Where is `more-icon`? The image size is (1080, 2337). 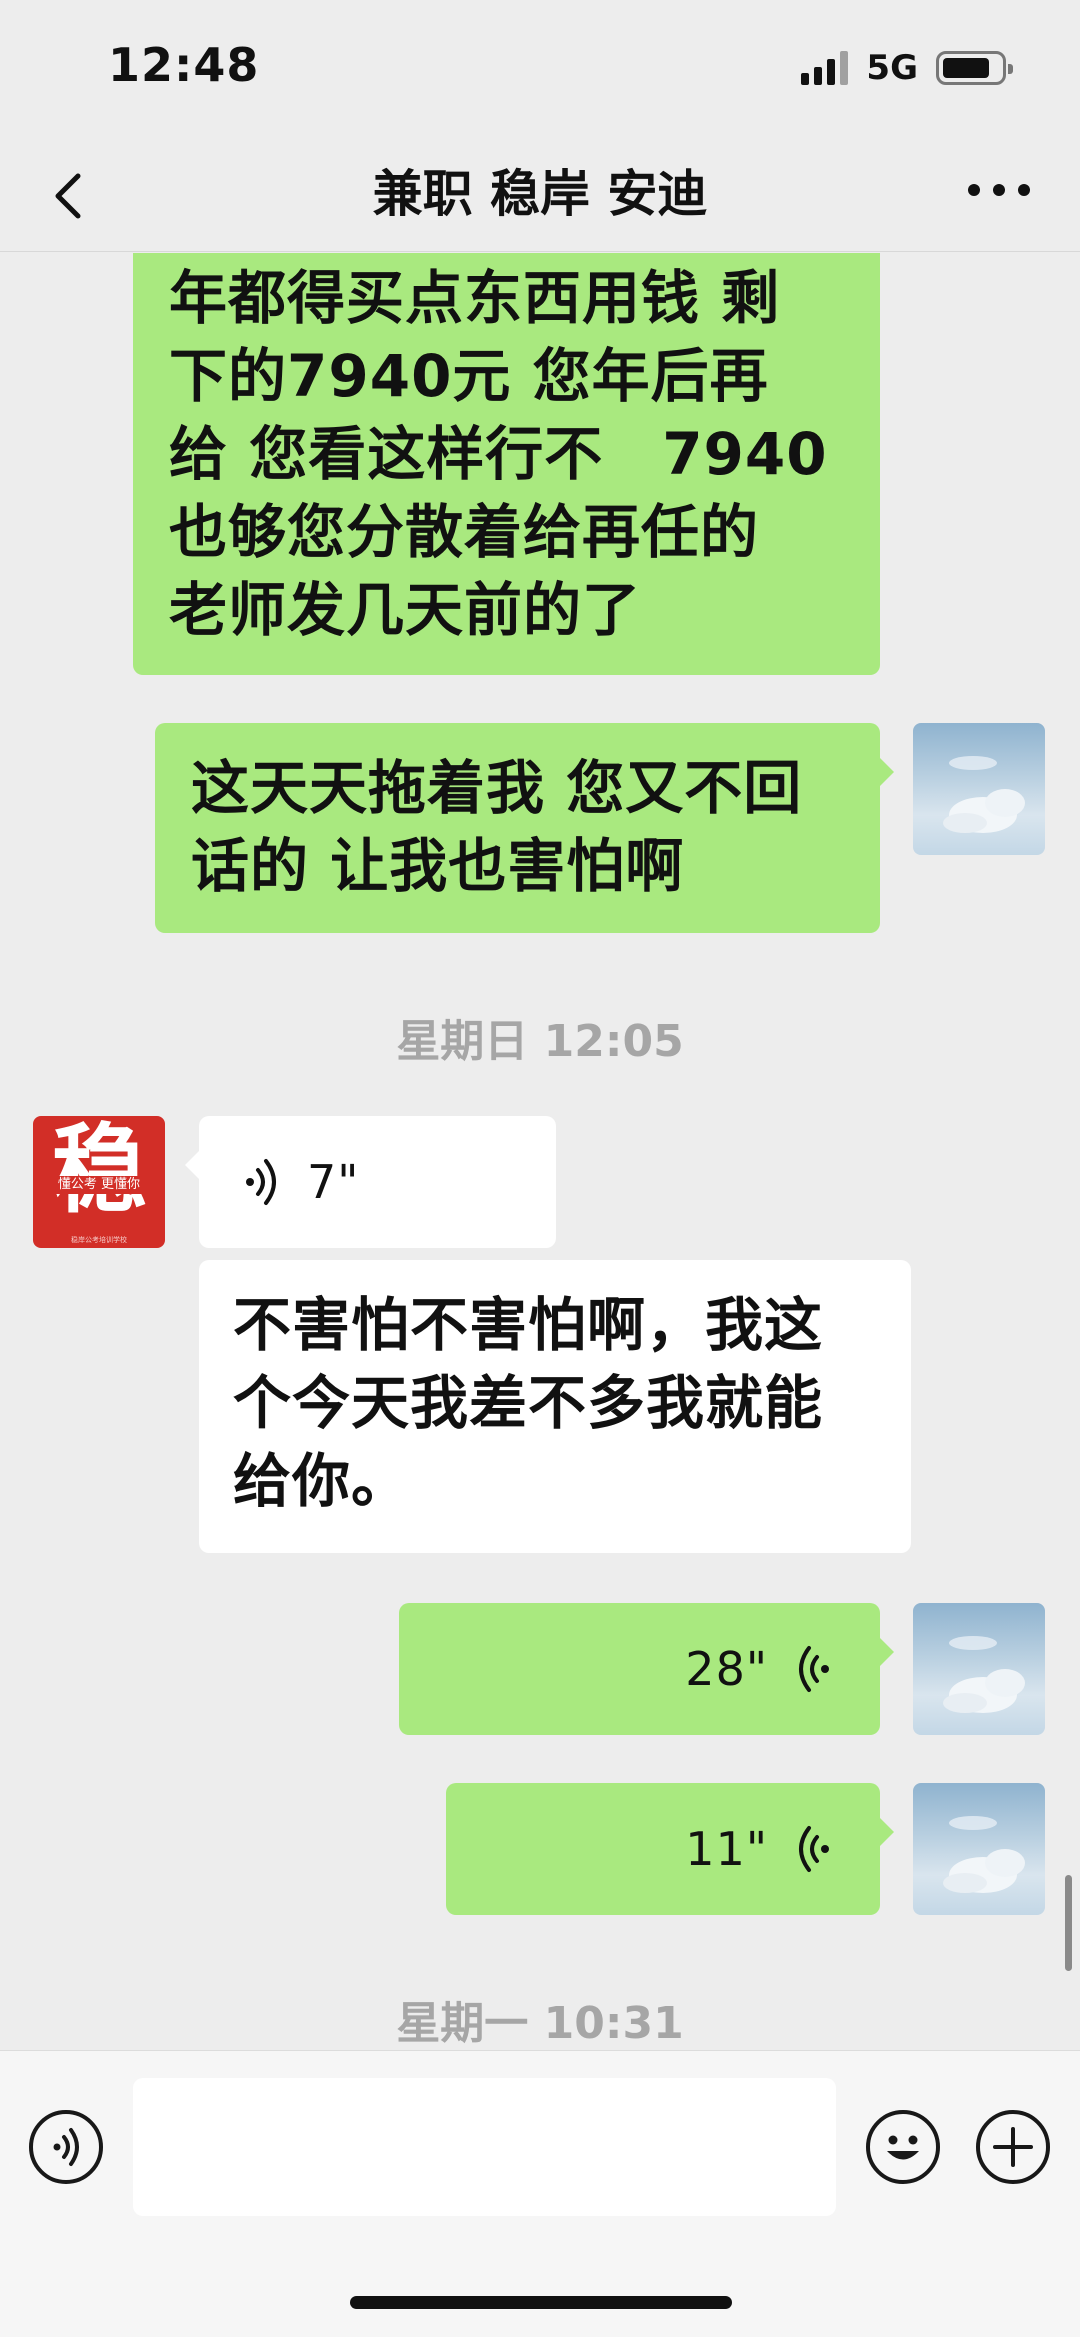 more-icon is located at coordinates (999, 190).